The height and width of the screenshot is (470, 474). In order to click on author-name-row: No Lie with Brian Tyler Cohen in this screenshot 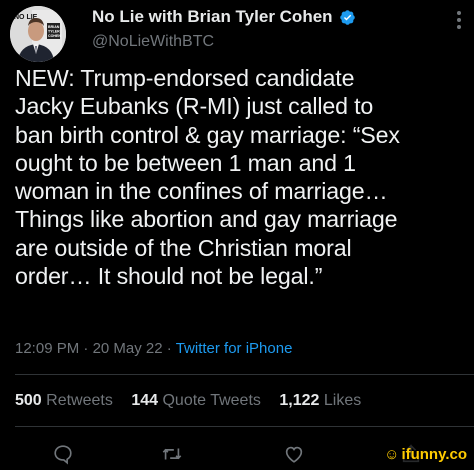, I will do `click(224, 17)`.